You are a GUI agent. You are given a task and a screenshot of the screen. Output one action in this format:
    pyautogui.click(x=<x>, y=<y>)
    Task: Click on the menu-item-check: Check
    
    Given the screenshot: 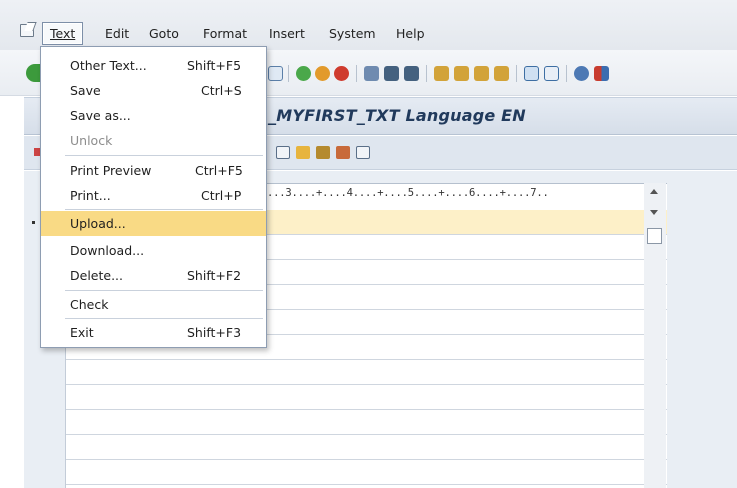 What is the action you would take?
    pyautogui.click(x=153, y=304)
    